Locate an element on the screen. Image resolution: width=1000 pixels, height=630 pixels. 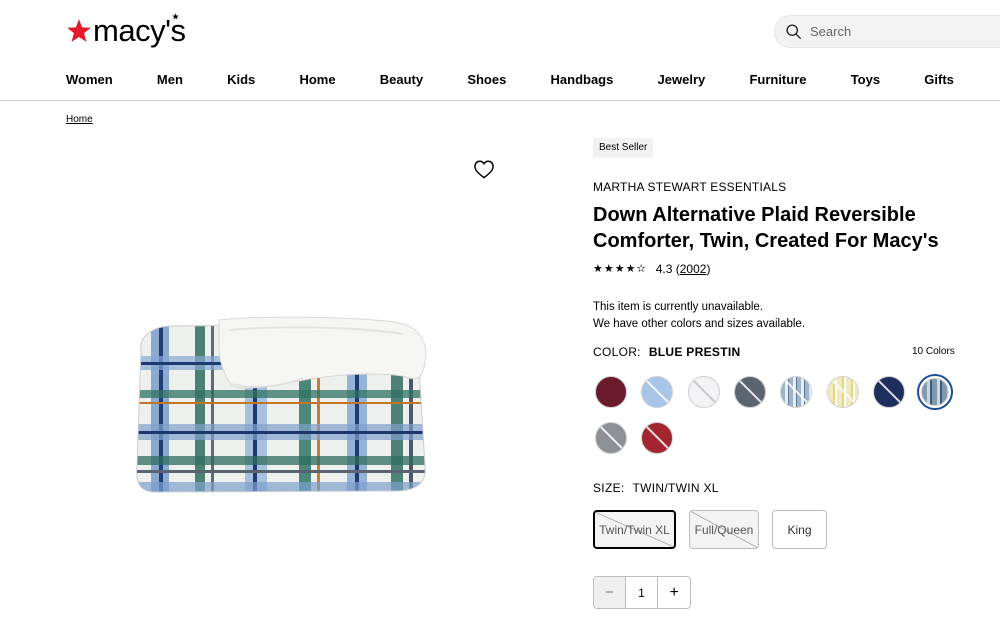
nav-toys: Toys is located at coordinates (865, 79).